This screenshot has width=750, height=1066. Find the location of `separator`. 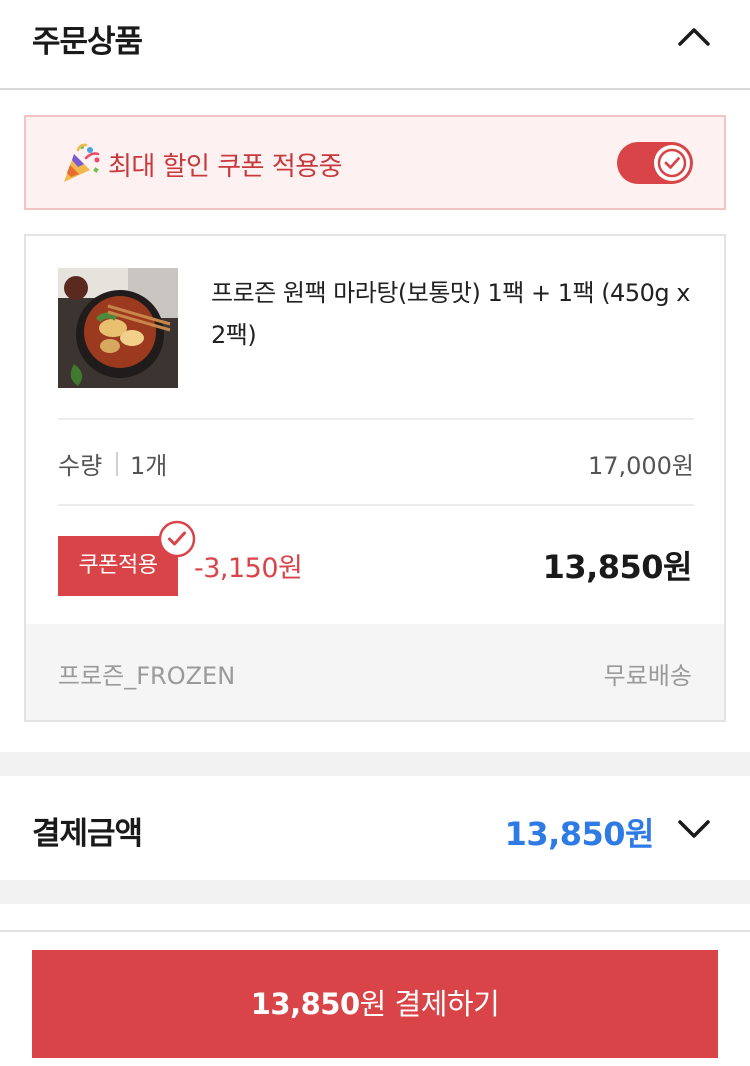

separator is located at coordinates (117, 464).